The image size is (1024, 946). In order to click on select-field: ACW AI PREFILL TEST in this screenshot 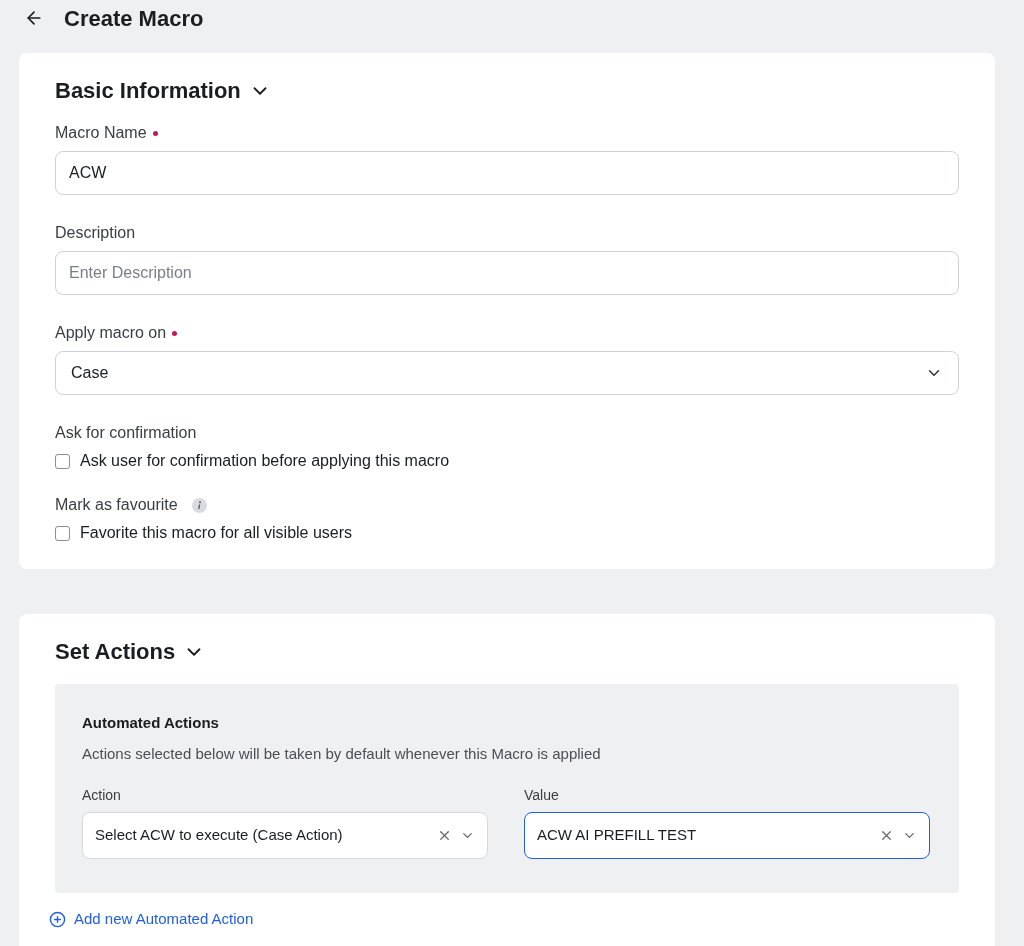, I will do `click(727, 835)`.